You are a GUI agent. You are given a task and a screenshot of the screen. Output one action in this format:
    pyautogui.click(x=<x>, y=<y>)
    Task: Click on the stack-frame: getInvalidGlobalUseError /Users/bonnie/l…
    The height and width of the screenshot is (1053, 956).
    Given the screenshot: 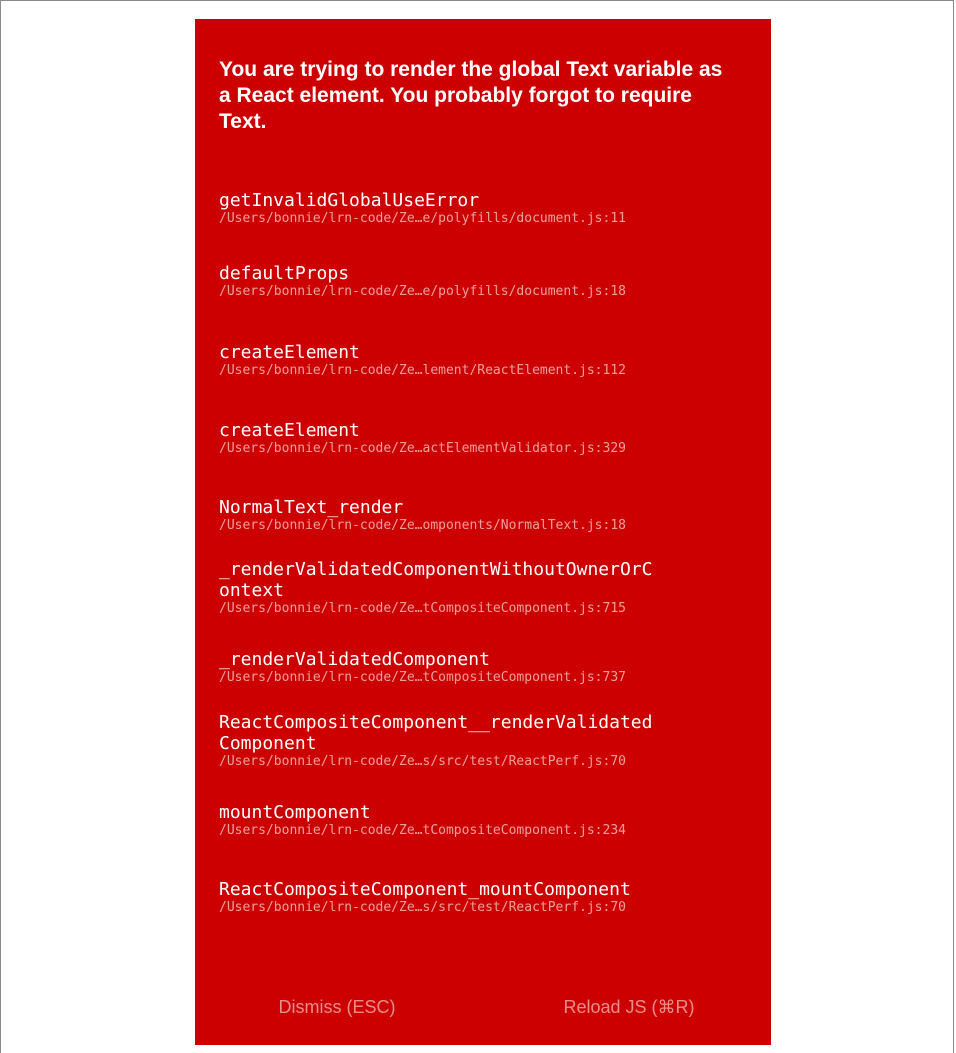 What is the action you would take?
    pyautogui.click(x=489, y=208)
    